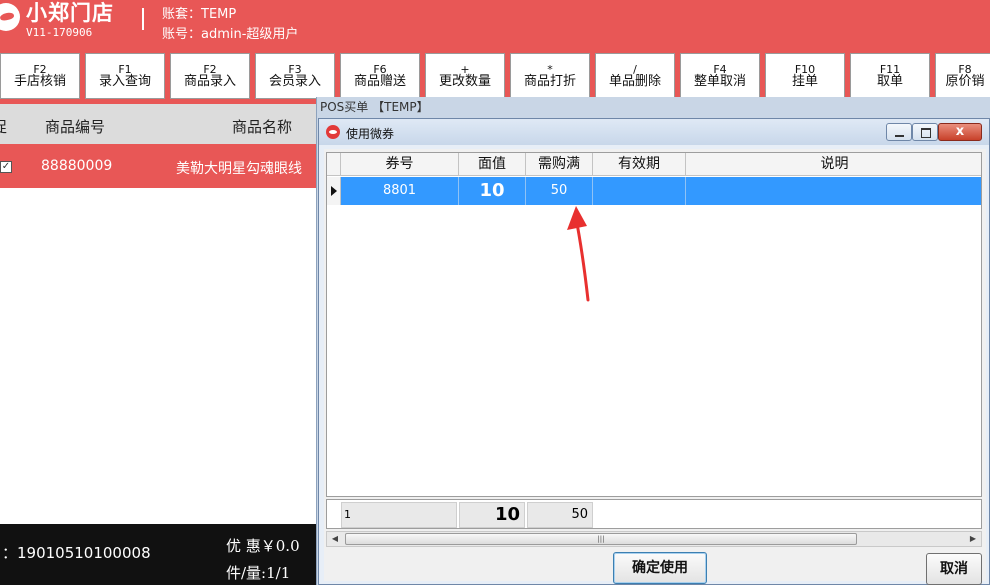 This screenshot has height=585, width=990. Describe the element at coordinates (601, 539) in the screenshot. I see `scroll-thumb: |||` at that location.